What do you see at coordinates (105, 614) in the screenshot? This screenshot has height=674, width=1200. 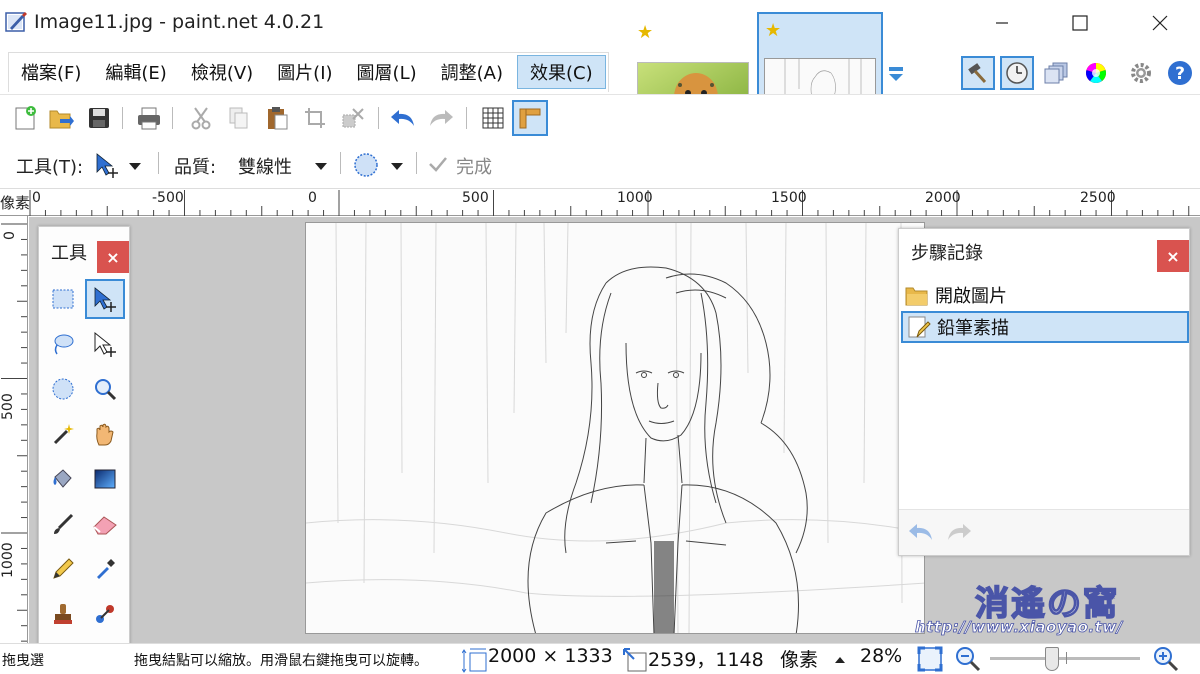 I see `recolor-tool-icon` at bounding box center [105, 614].